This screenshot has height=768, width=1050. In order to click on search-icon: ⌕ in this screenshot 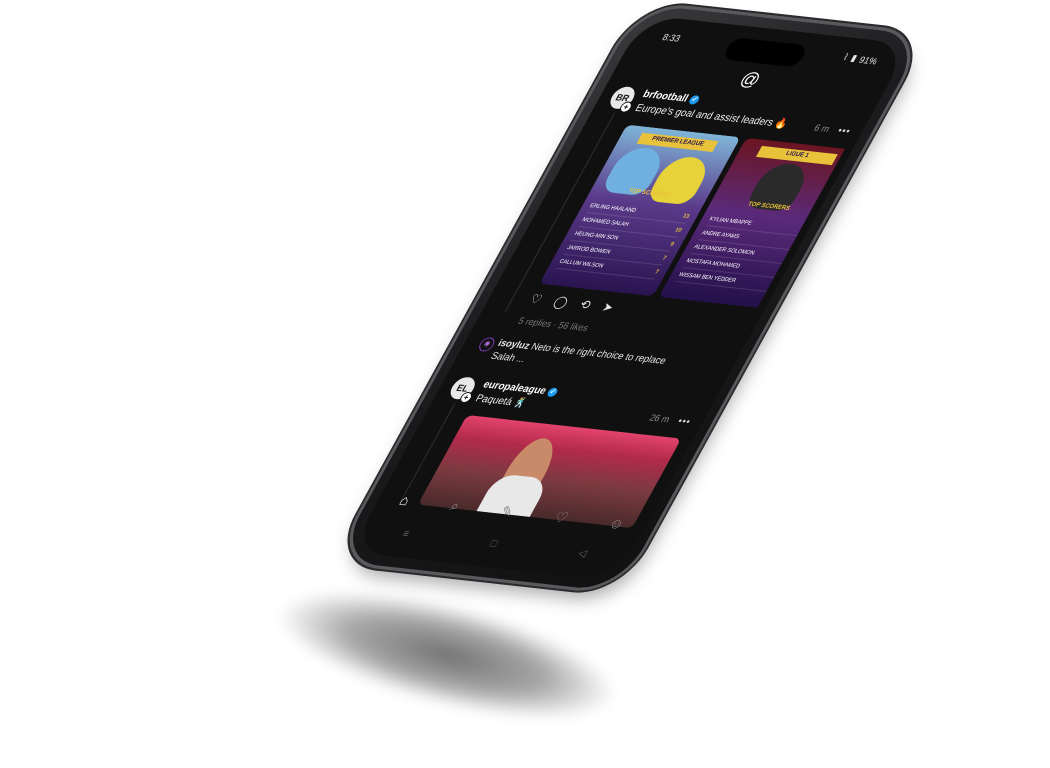, I will do `click(455, 506)`.